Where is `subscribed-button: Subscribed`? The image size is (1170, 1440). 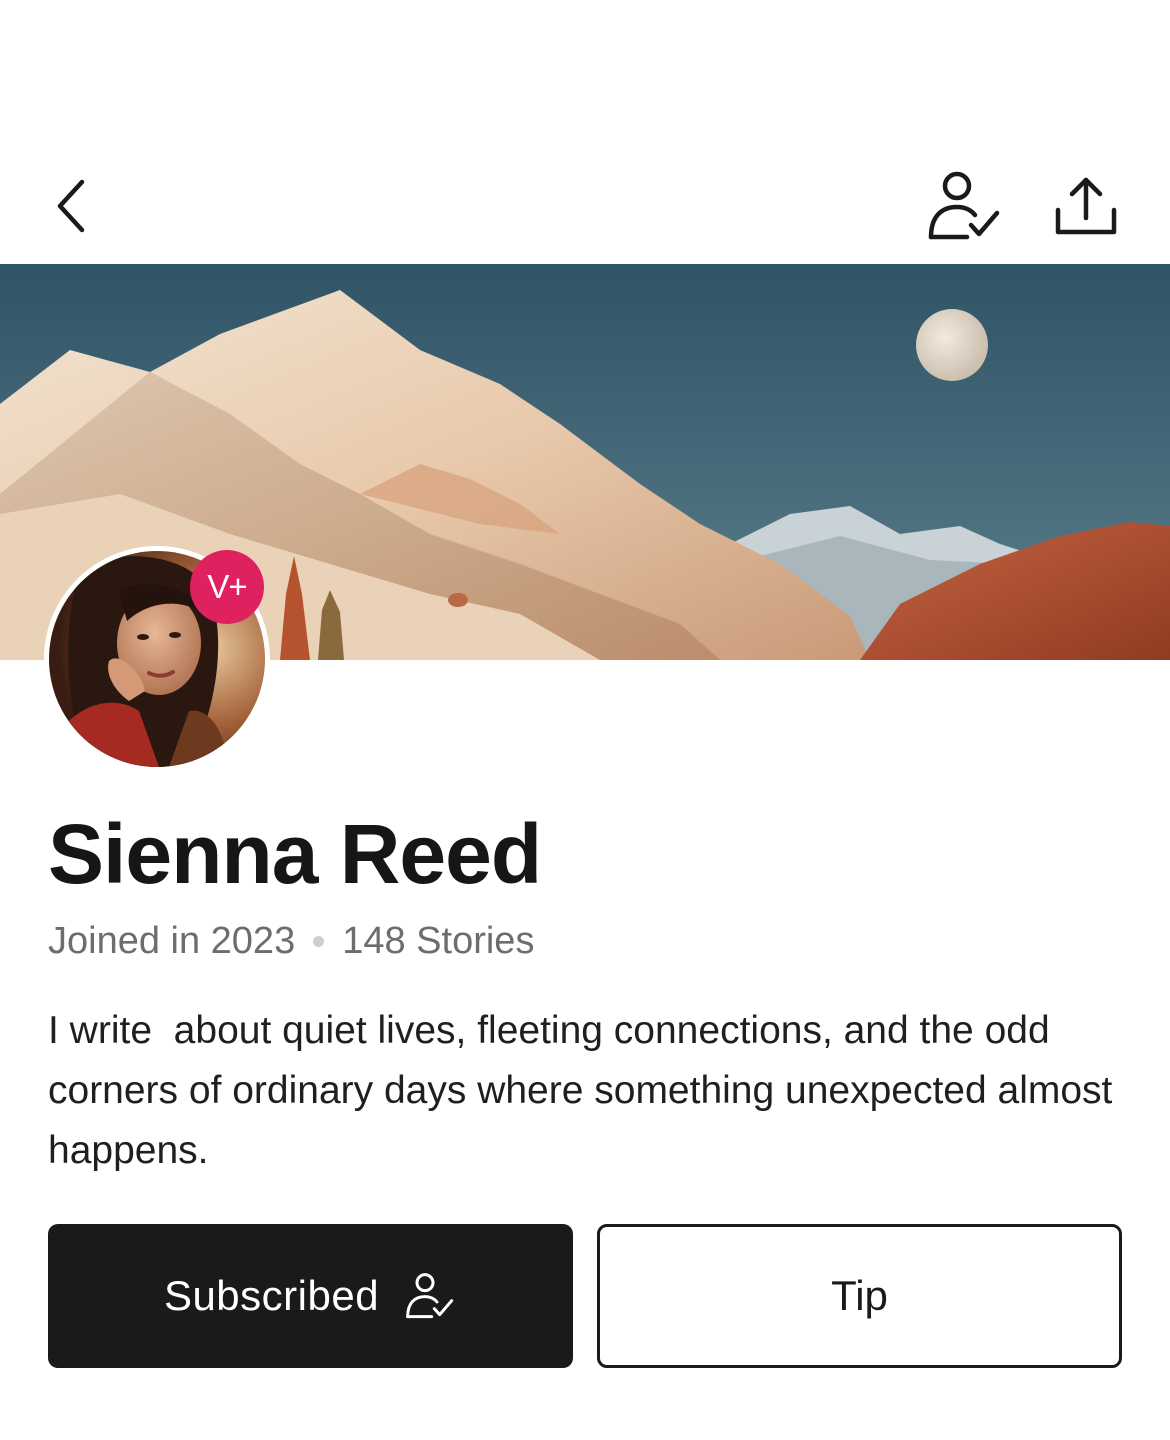
subscribed-button: Subscribed is located at coordinates (310, 1296).